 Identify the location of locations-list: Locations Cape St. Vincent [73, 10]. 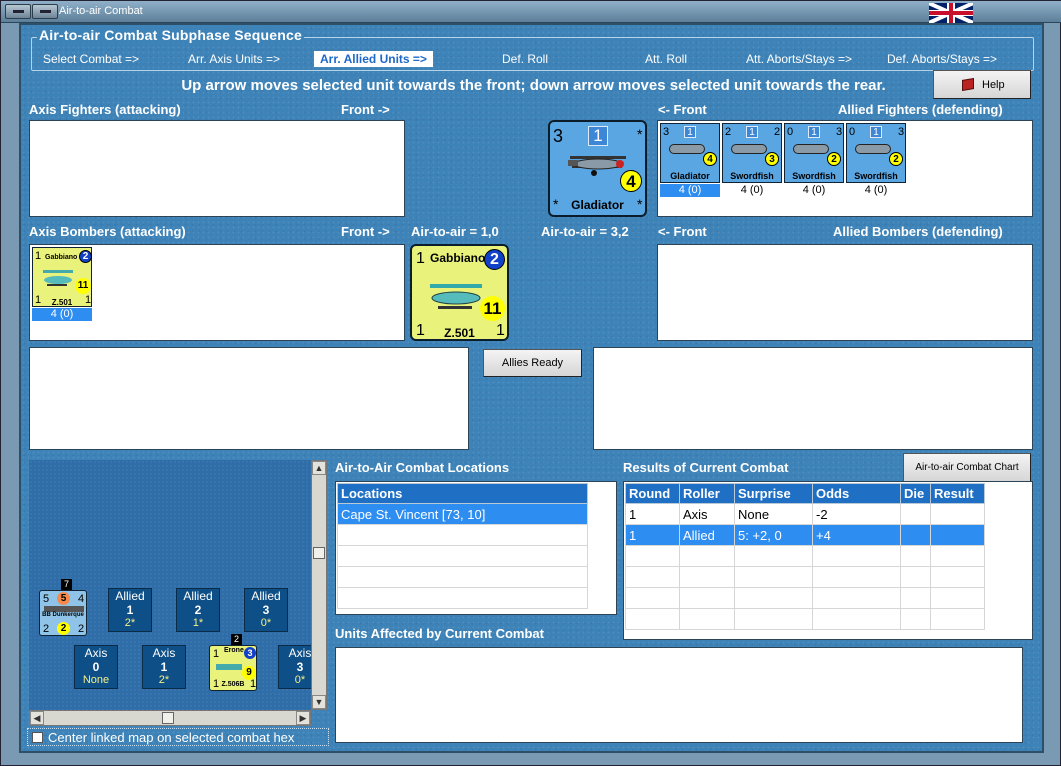
(476, 548).